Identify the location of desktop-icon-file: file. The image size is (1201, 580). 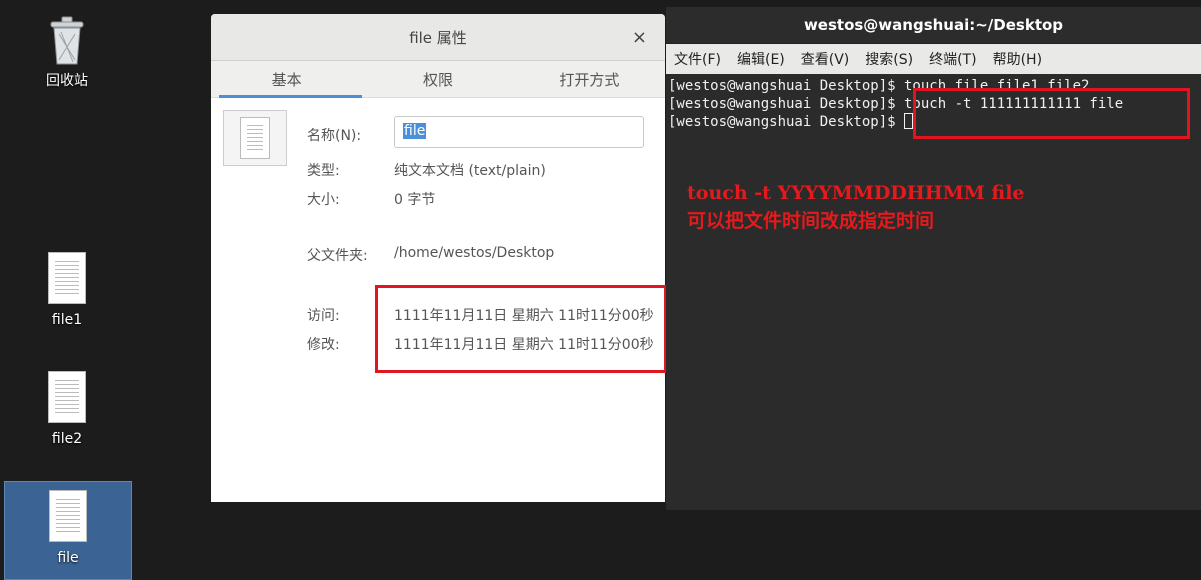
(68, 530).